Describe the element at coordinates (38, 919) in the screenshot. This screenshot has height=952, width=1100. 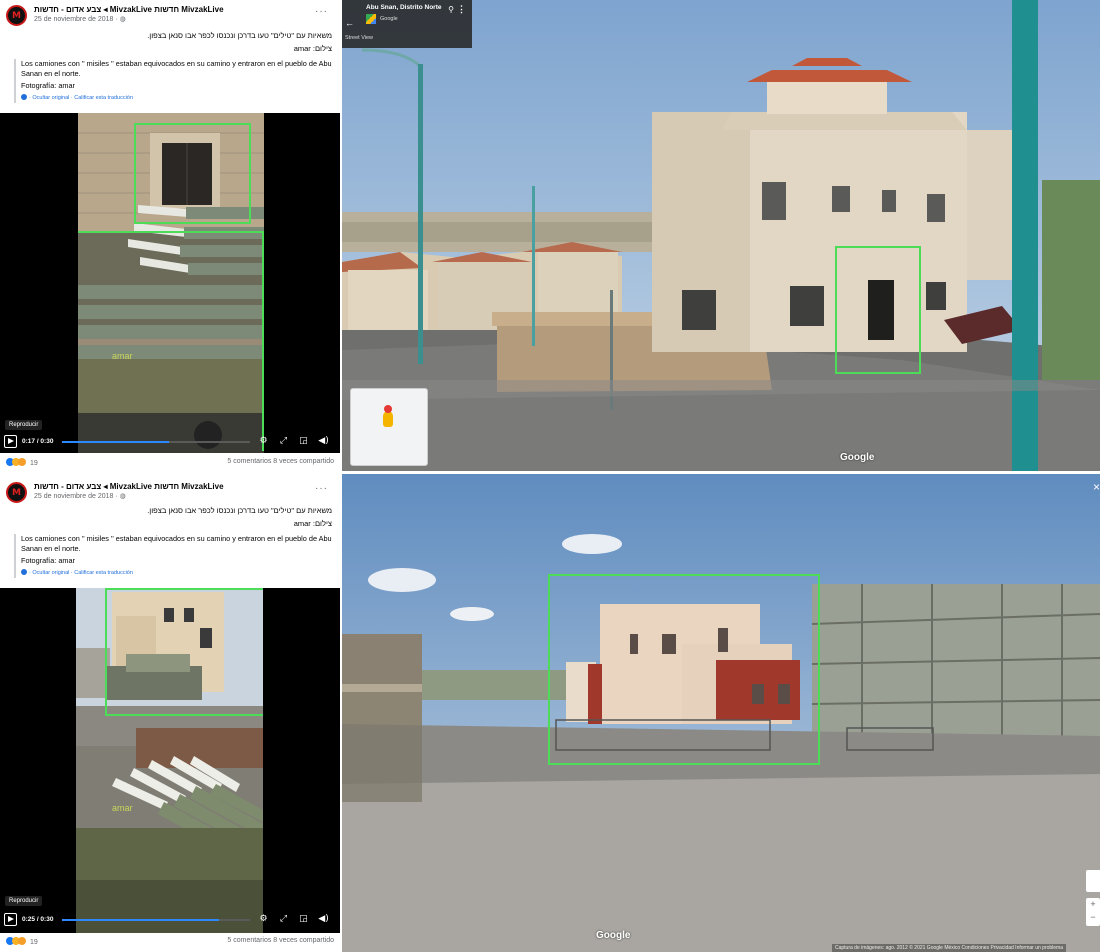
I see `video-time: 0:25 / 0:30` at that location.